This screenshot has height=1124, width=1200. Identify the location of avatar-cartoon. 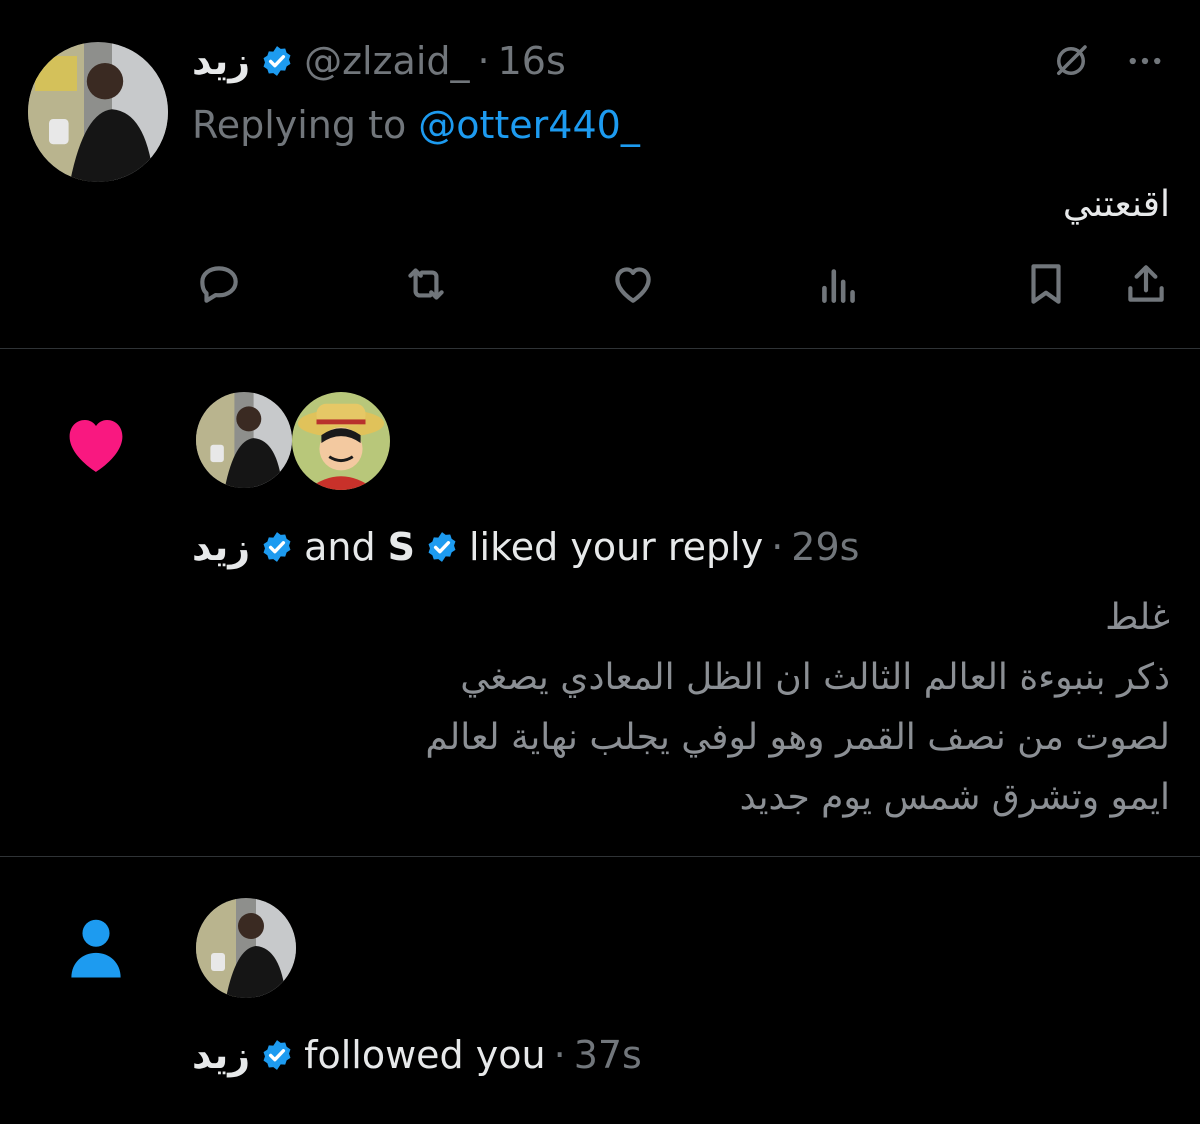
(341, 441).